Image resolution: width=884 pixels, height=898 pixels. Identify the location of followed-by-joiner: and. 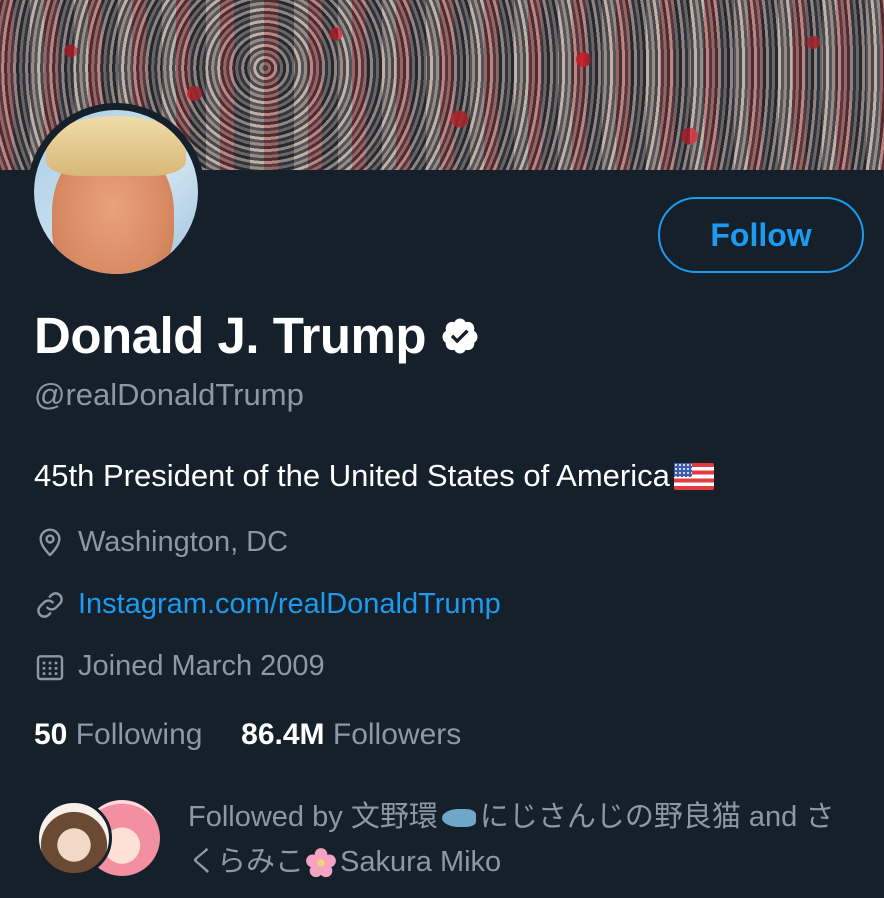
(773, 817).